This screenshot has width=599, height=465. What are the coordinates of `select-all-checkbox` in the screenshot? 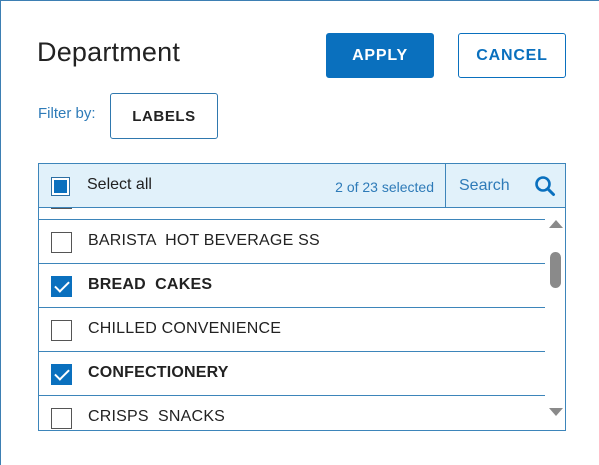 It's located at (60, 186).